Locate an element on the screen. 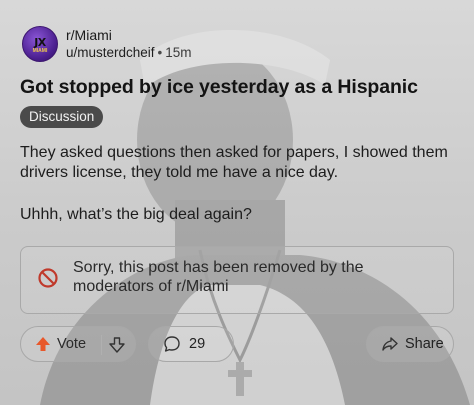  share-button: Share is located at coordinates (410, 344).